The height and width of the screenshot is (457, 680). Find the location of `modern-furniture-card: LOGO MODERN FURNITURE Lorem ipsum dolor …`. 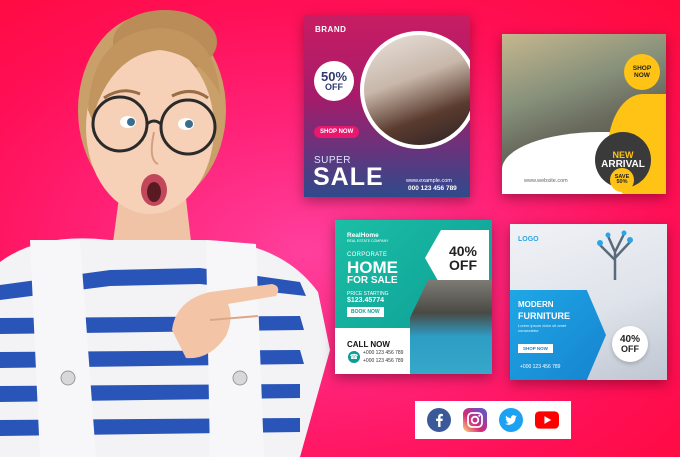

modern-furniture-card: LOGO MODERN FURNITURE Lorem ipsum dolor … is located at coordinates (588, 302).